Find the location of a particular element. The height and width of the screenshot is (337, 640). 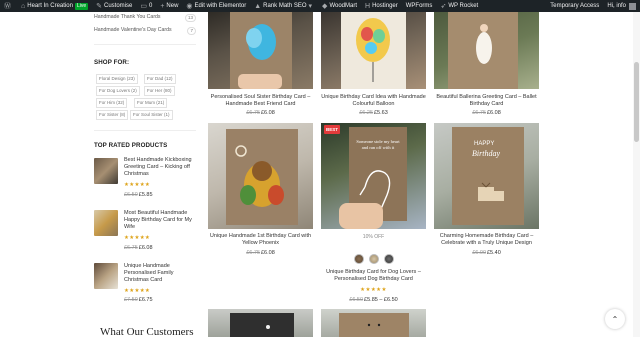

elementor-link: ◉ Edit with Elementor is located at coordinates (216, 6).